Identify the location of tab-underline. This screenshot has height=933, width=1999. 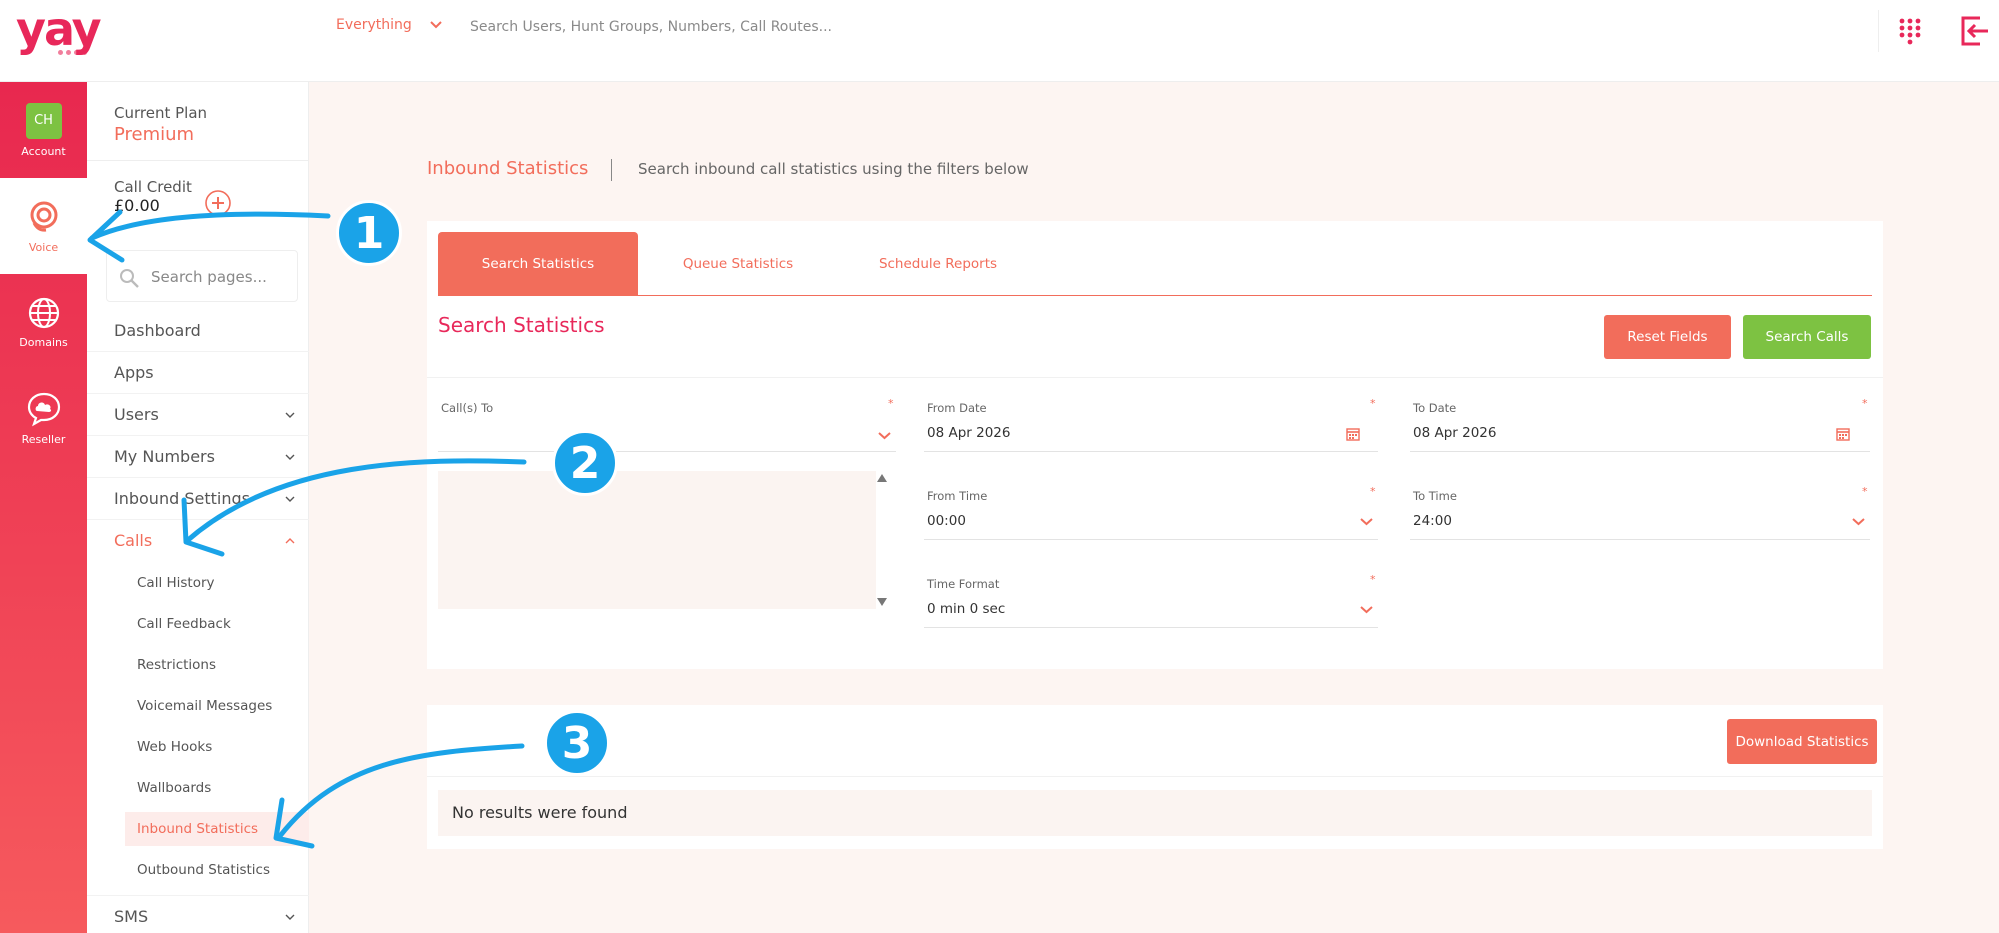
(1155, 295).